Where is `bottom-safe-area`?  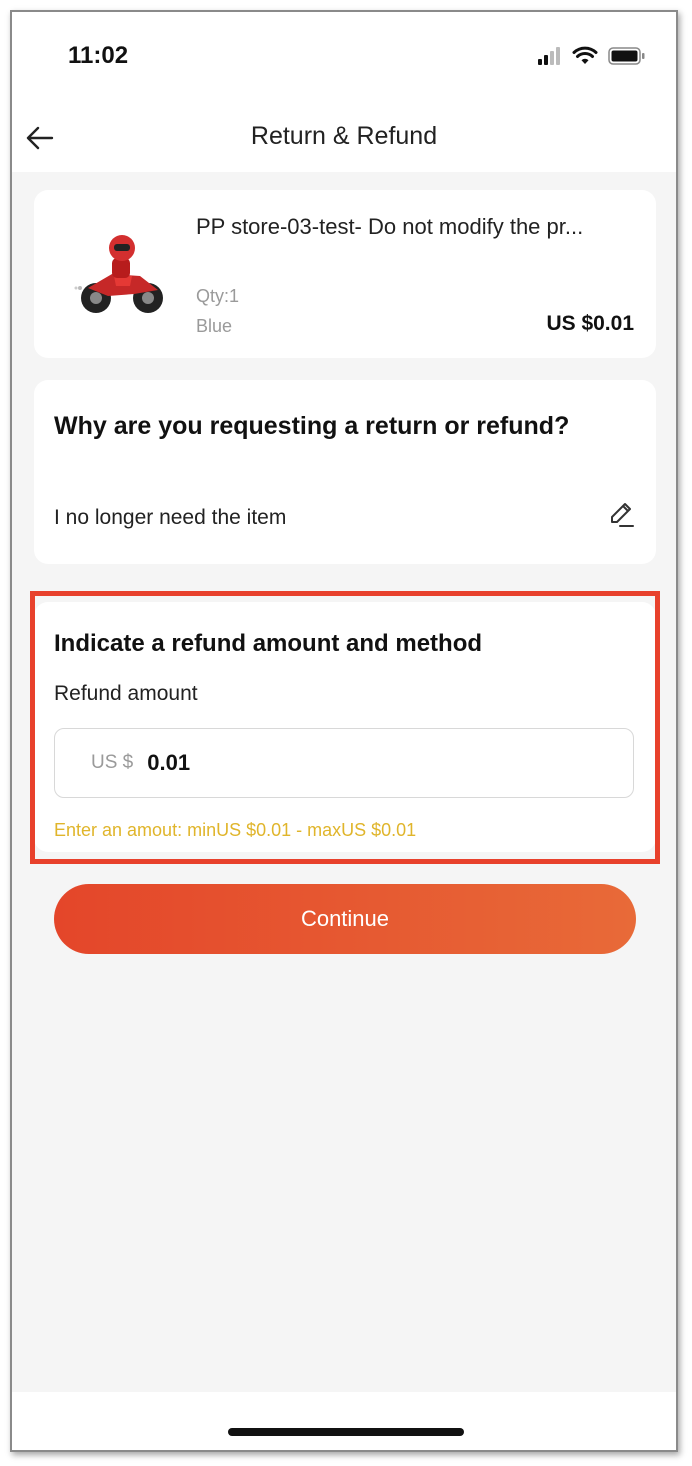
bottom-safe-area is located at coordinates (344, 1421).